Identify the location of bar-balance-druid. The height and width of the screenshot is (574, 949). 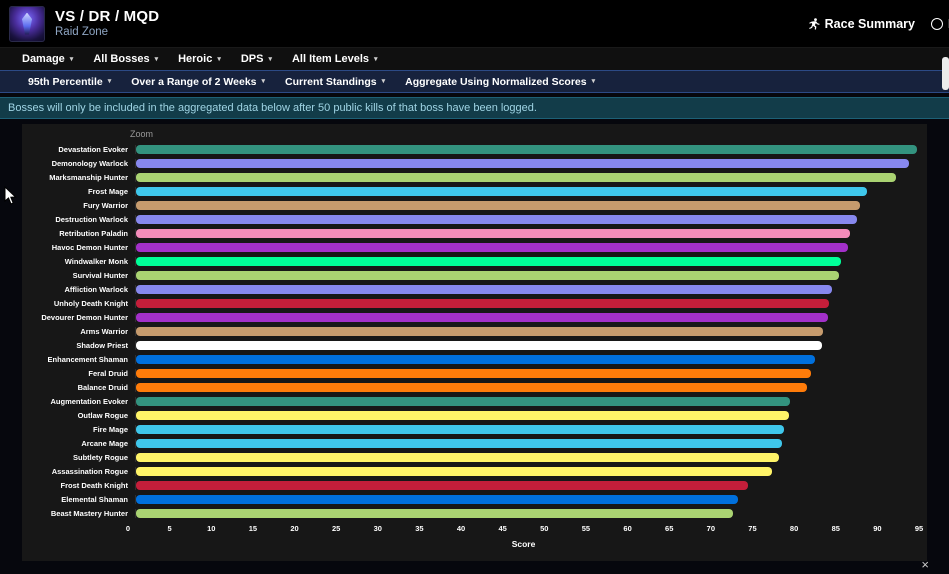
(471, 387).